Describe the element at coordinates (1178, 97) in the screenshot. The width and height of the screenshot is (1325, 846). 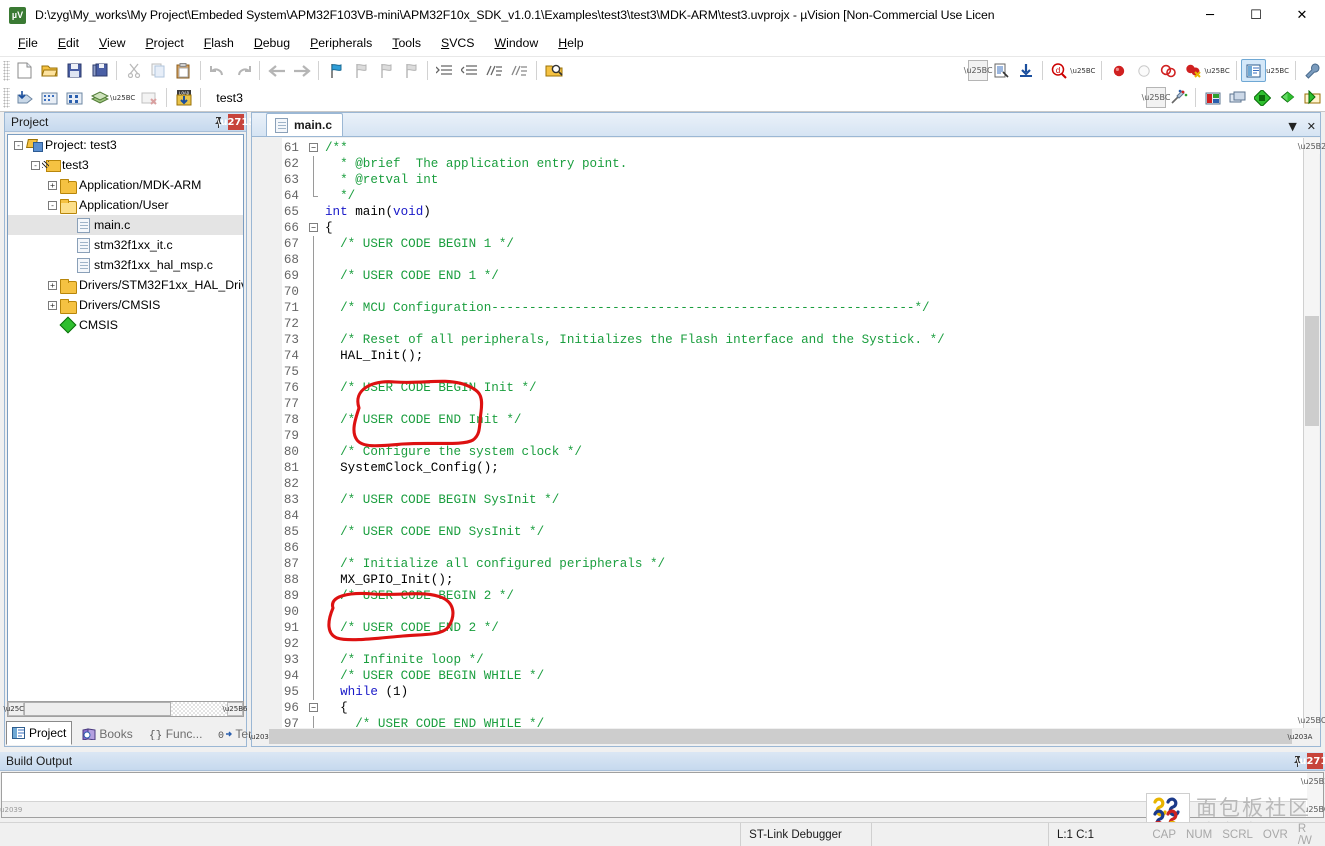
I see `options-for-target-icon` at that location.